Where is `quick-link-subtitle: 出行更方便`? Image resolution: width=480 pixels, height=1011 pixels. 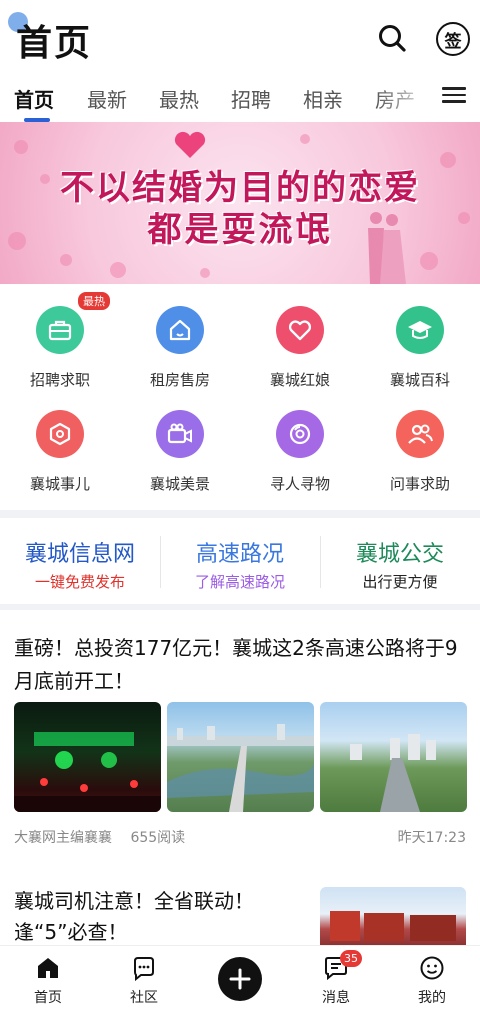 quick-link-subtitle: 出行更方便 is located at coordinates (400, 582).